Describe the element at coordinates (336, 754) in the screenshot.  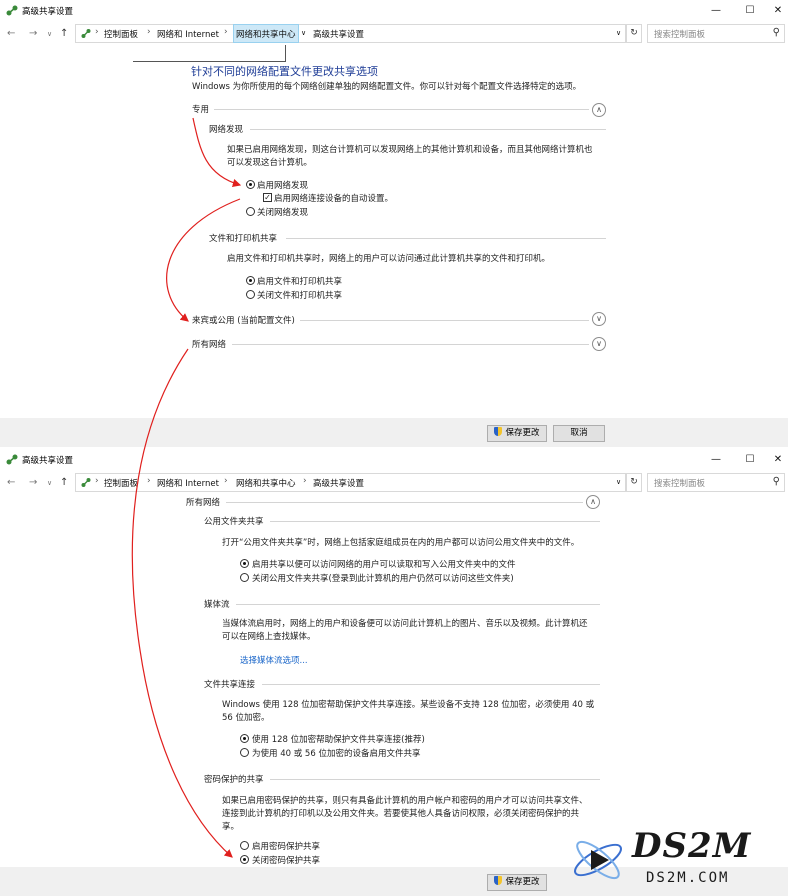
I see `fileconn-40-56-label: 为使用 40 或 56 位加密的设备启用文件共享` at that location.